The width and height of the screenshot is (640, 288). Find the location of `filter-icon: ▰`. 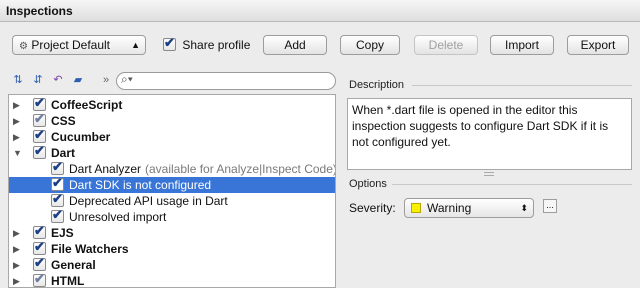

filter-icon: ▰ is located at coordinates (78, 80).